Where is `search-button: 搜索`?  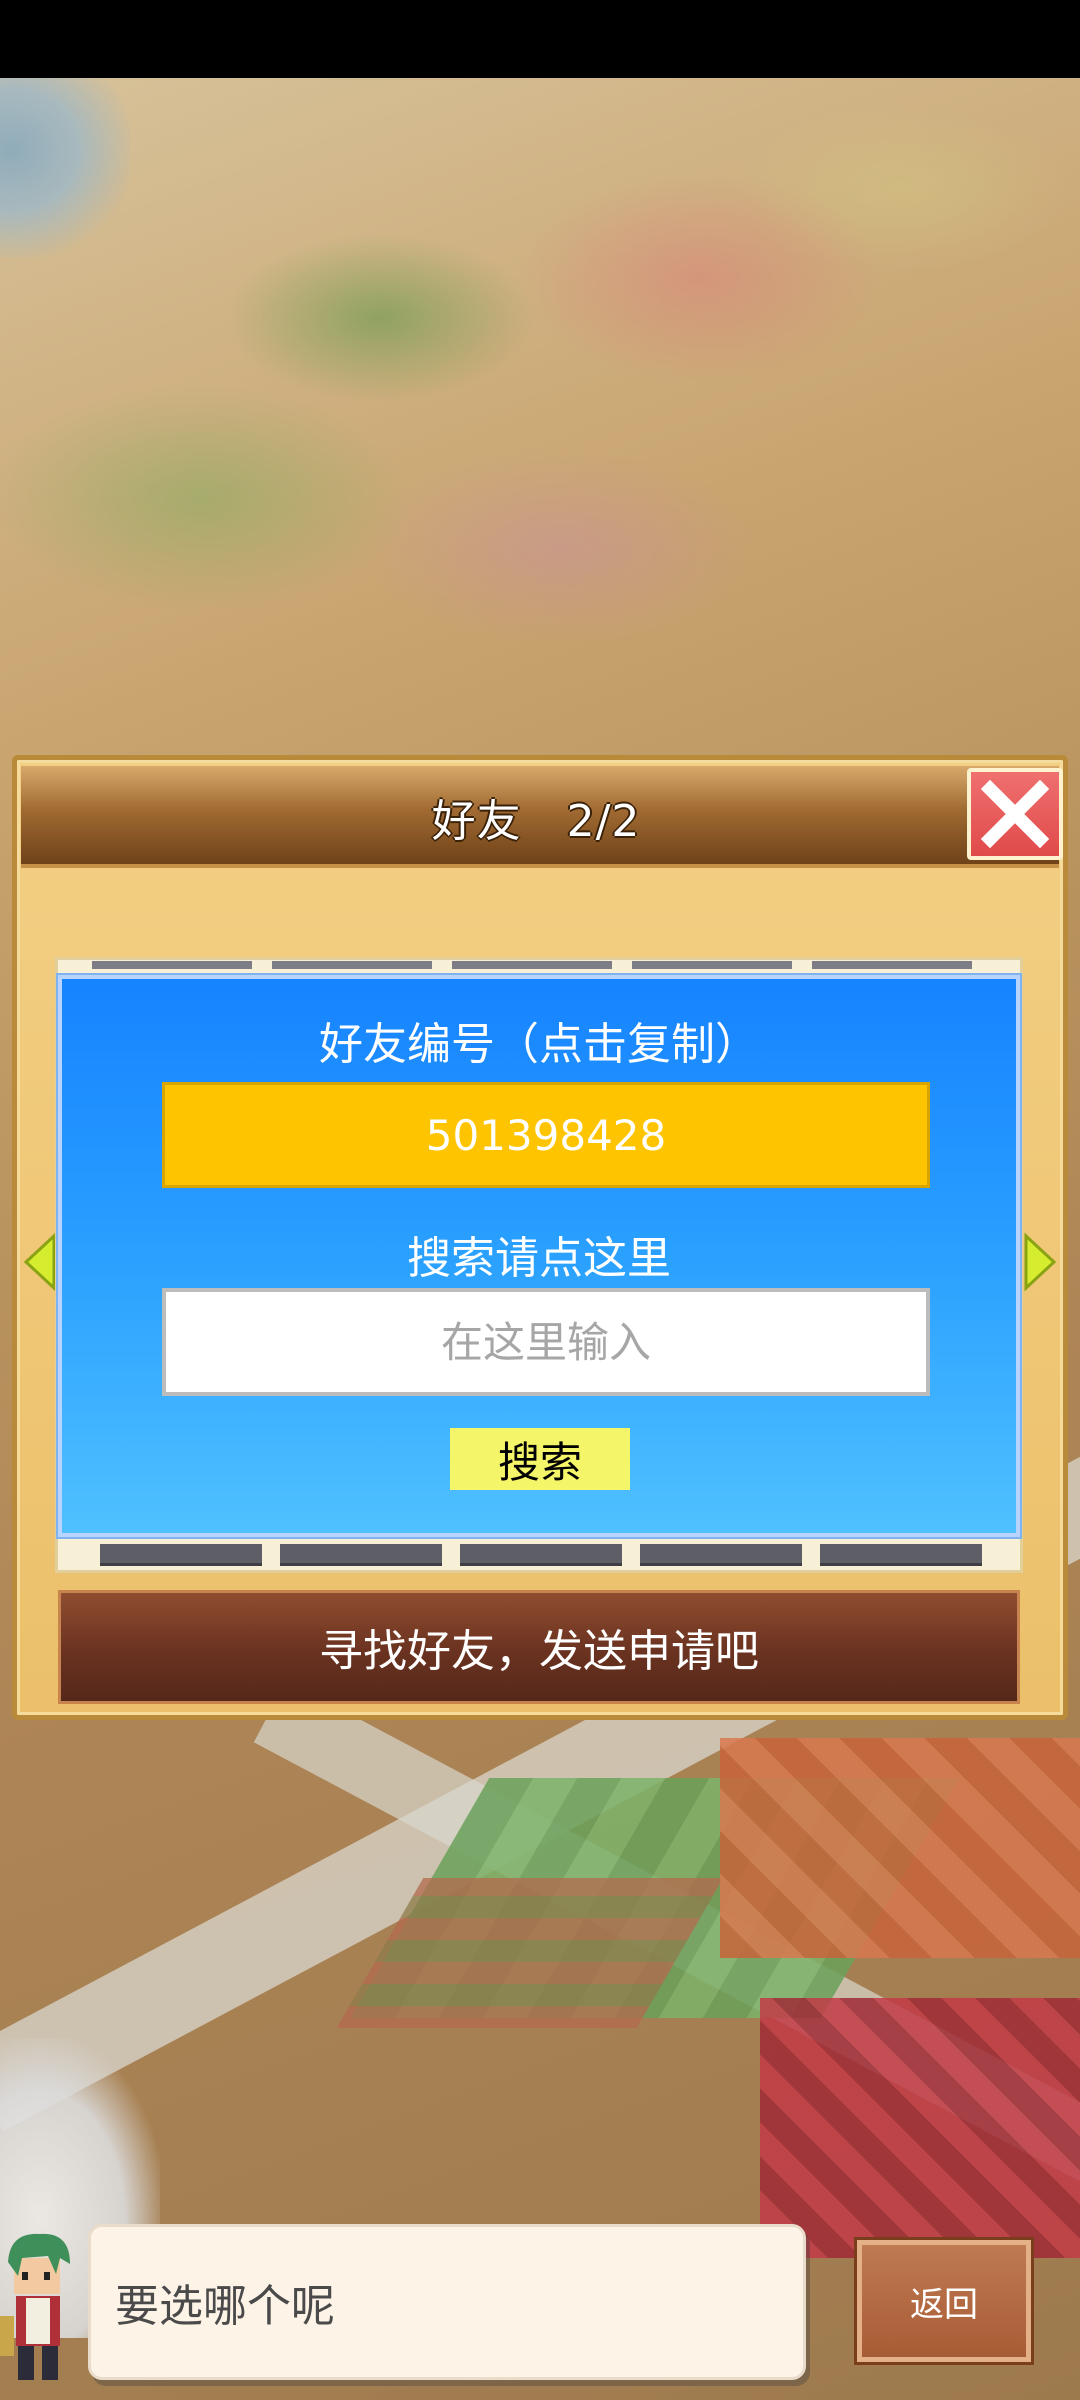 search-button: 搜索 is located at coordinates (540, 1459).